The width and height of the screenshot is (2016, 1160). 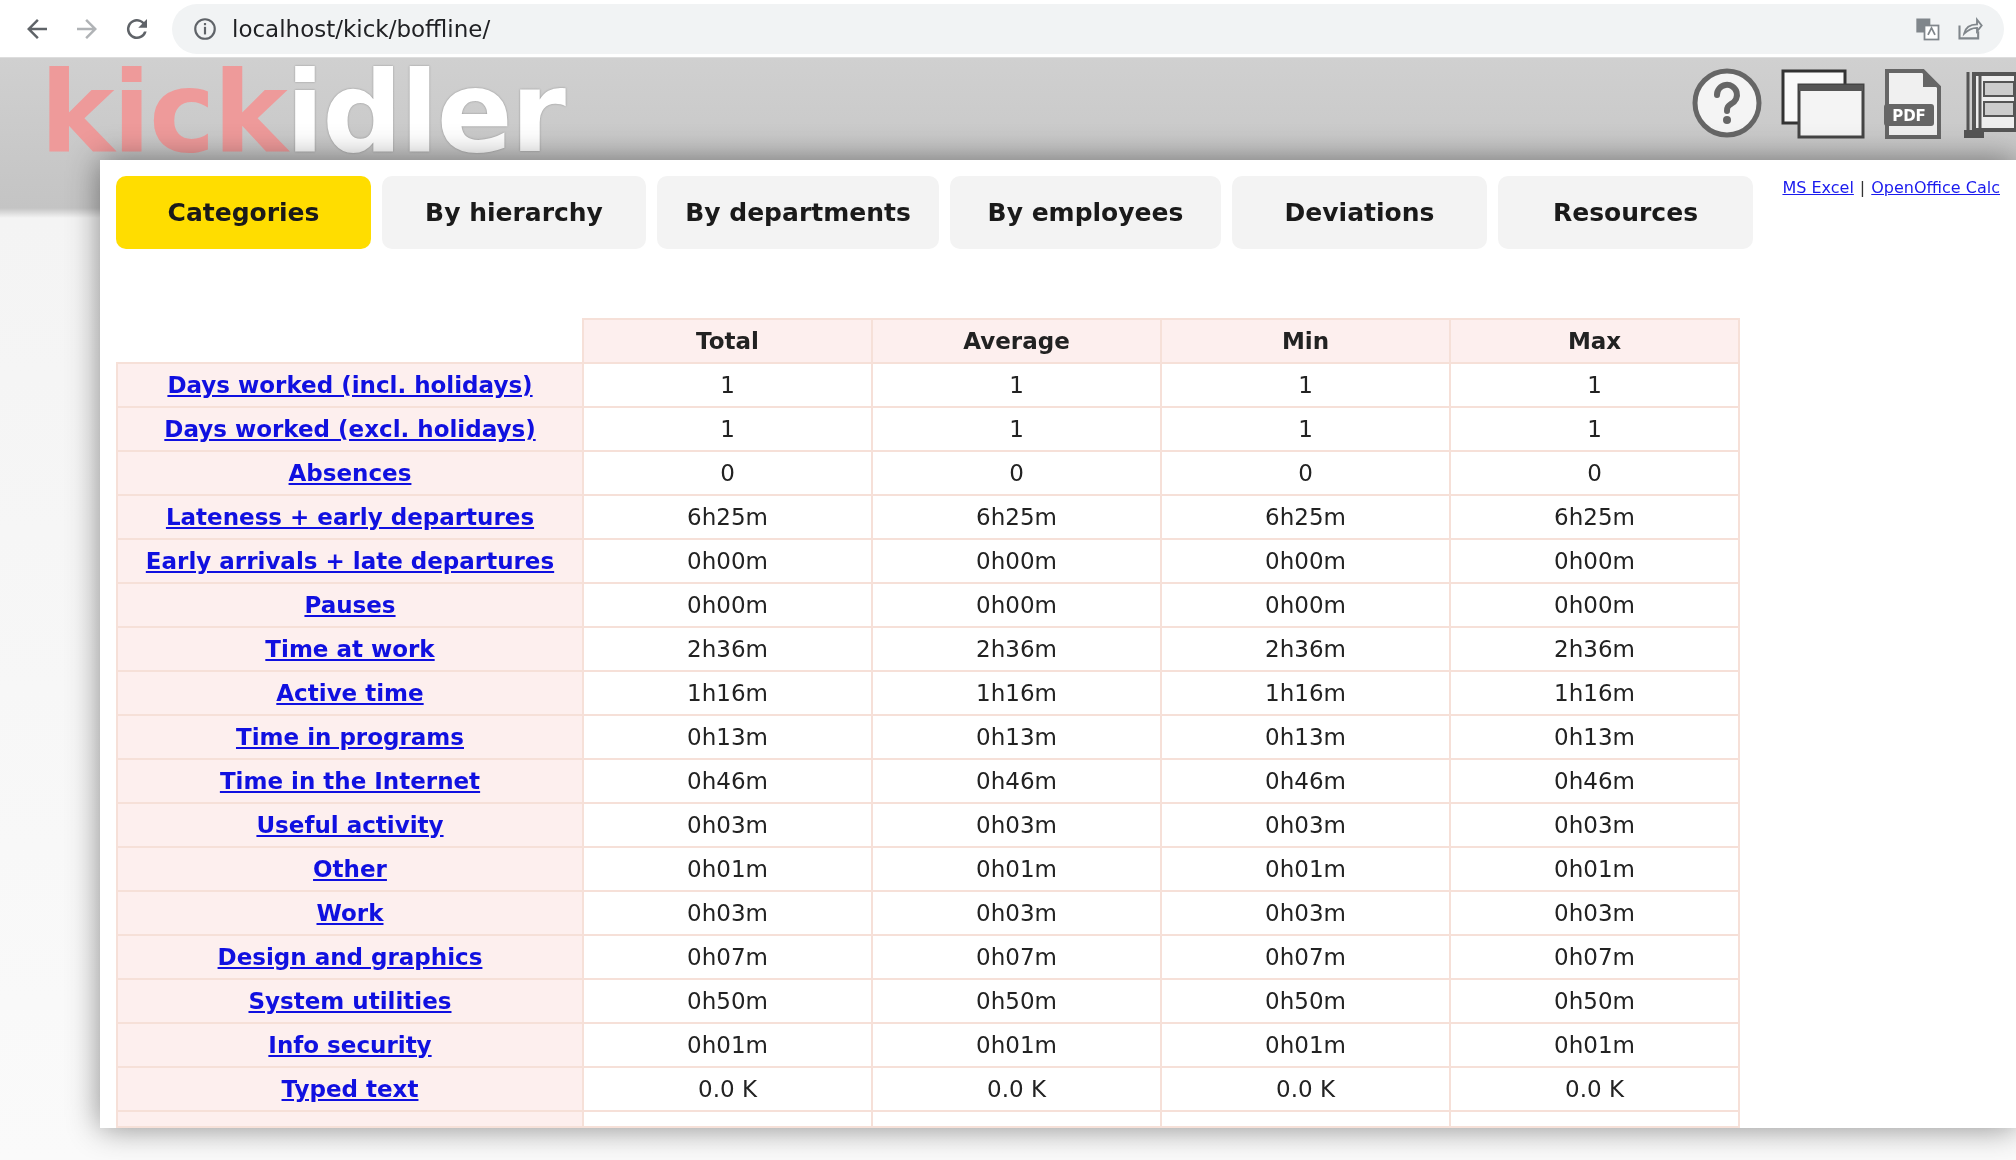 What do you see at coordinates (1913, 104) in the screenshot?
I see `pdf-file-icon: PDF` at bounding box center [1913, 104].